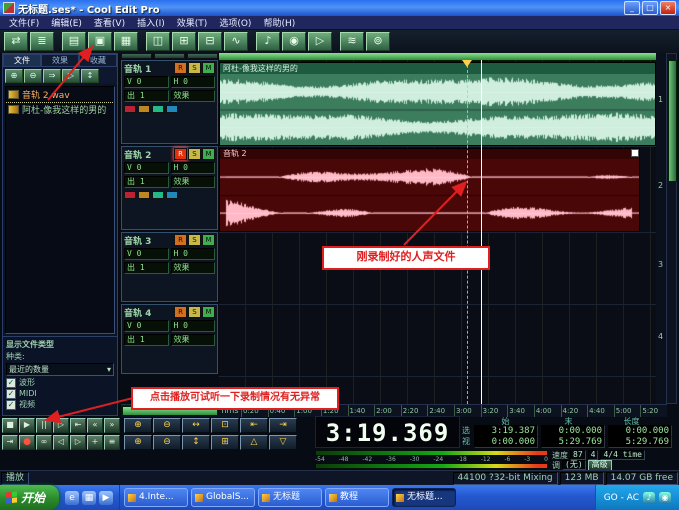 This screenshot has width=679, height=510. What do you see at coordinates (60, 95) in the screenshot?
I see `file-list-item: 音轨 2.wav` at bounding box center [60, 95].